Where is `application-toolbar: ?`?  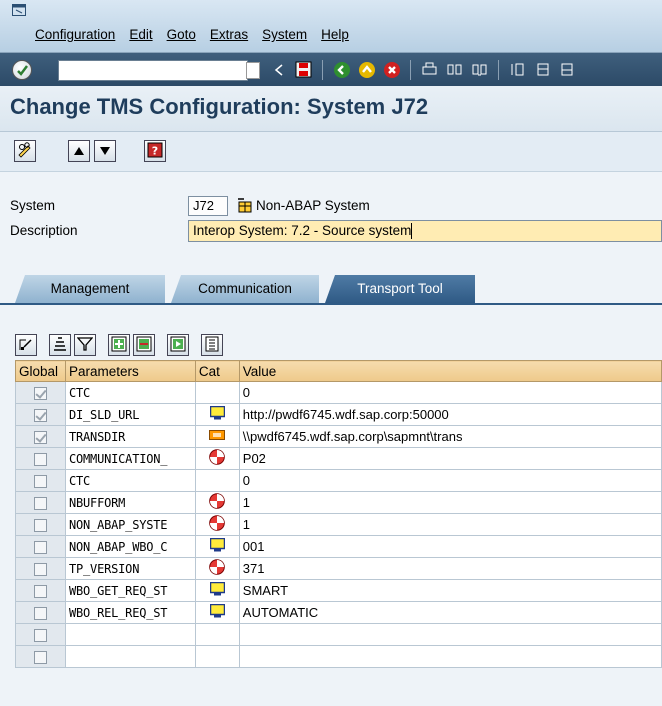
application-toolbar: ? is located at coordinates (331, 152).